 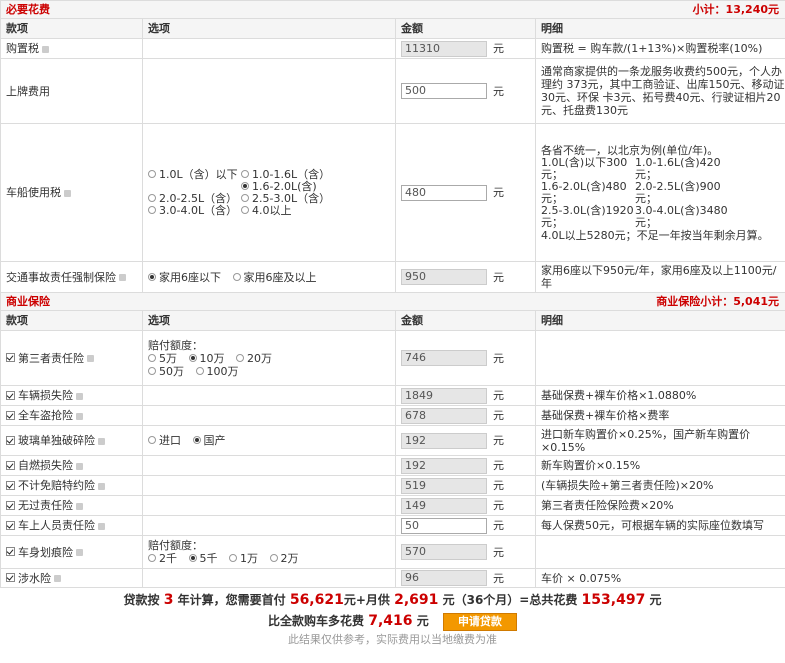 What do you see at coordinates (208, 558) in the screenshot?
I see `option-label: 5千` at bounding box center [208, 558].